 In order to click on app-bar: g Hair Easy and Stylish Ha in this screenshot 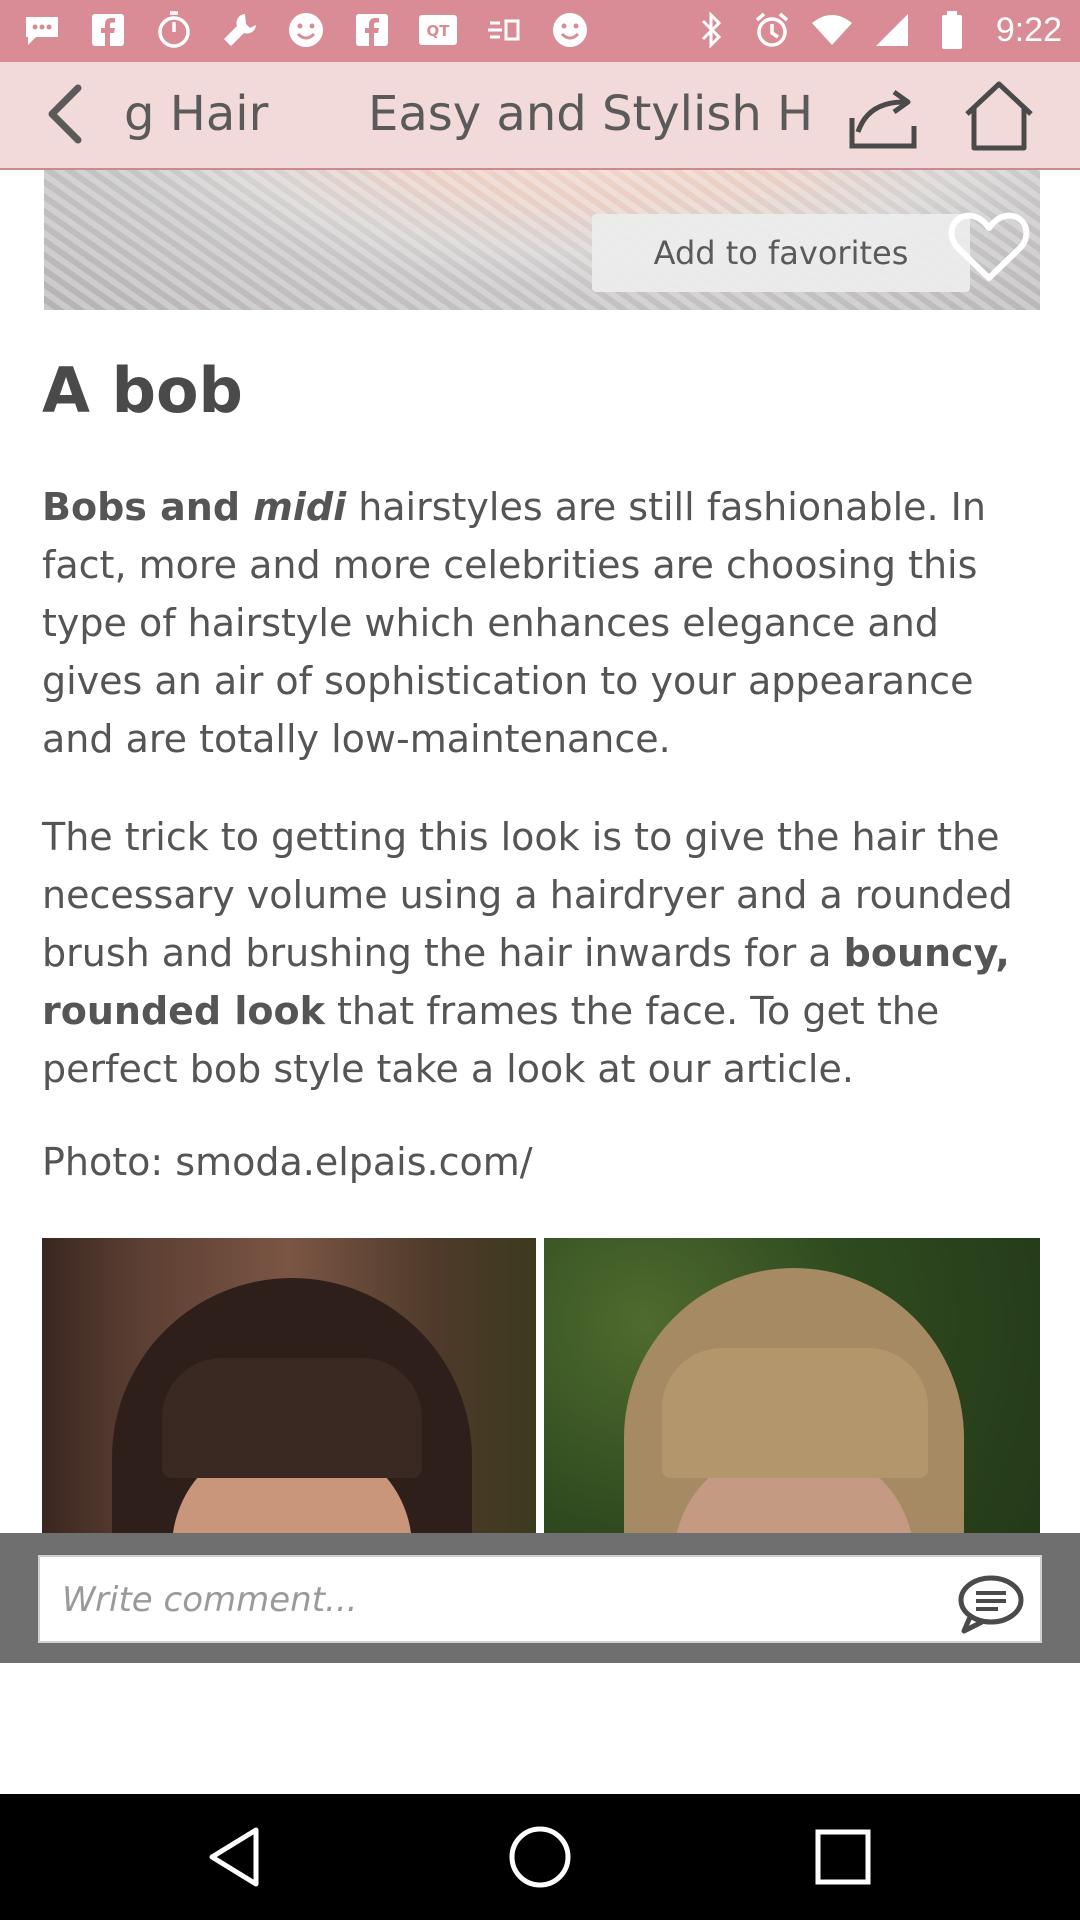, I will do `click(540, 116)`.